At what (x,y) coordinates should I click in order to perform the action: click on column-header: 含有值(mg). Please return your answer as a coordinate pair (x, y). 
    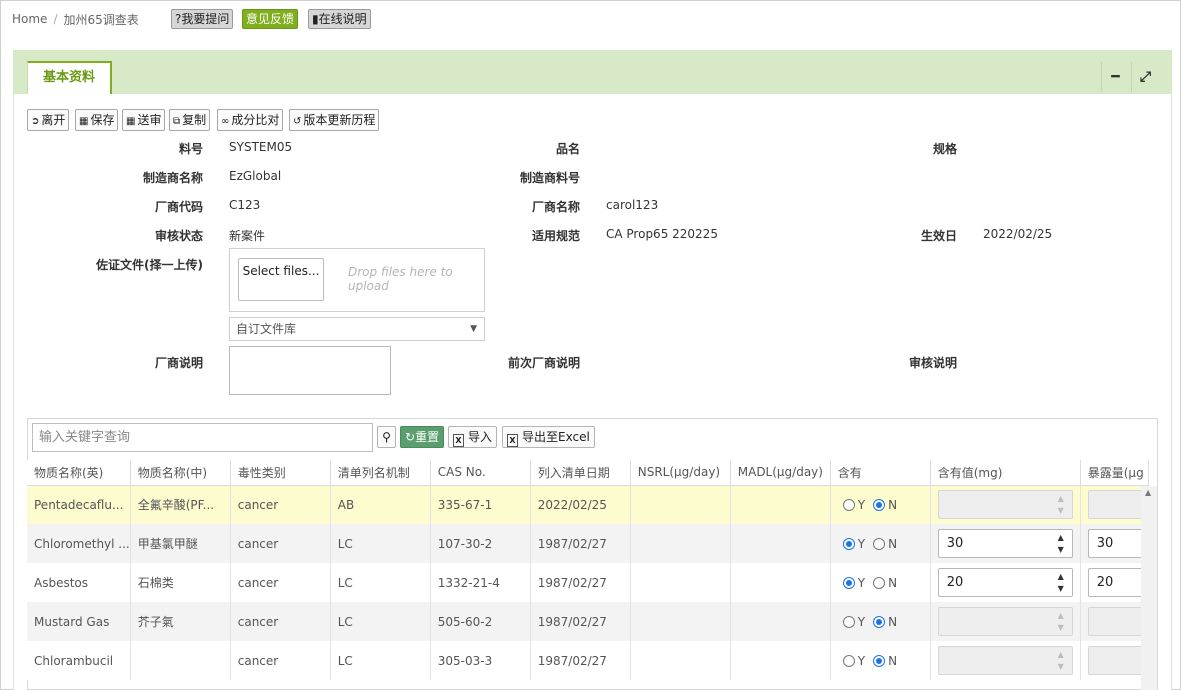
    Looking at the image, I should click on (1005, 473).